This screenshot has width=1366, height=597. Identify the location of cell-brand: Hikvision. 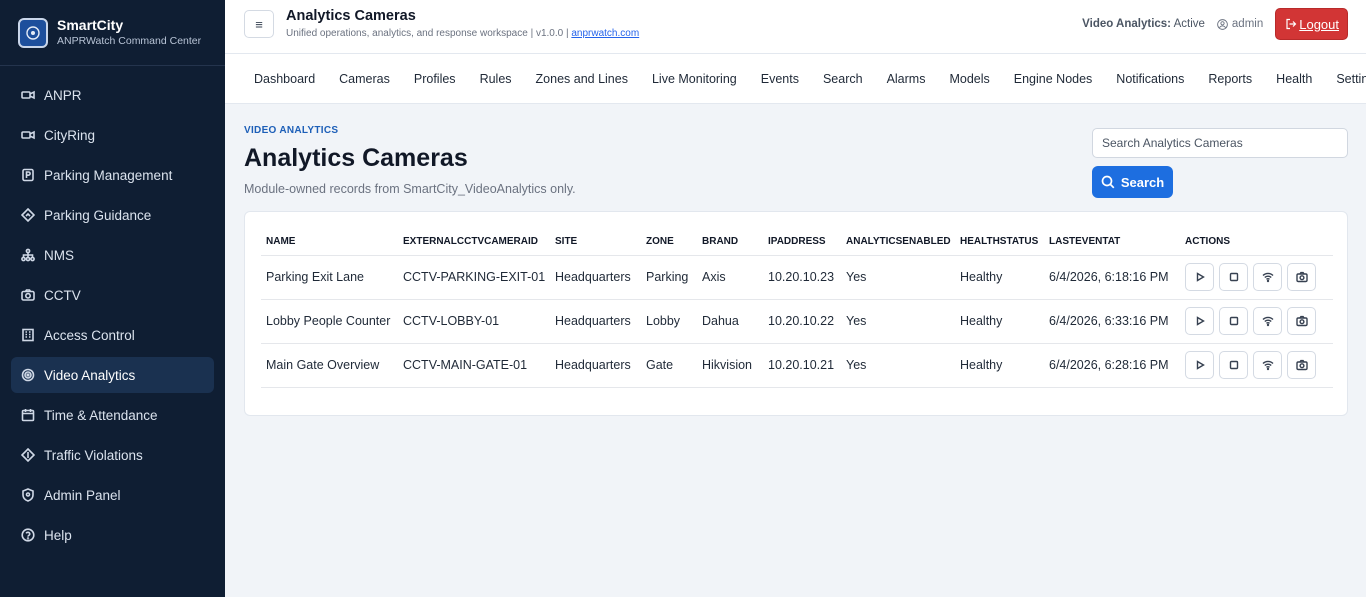
(730, 365).